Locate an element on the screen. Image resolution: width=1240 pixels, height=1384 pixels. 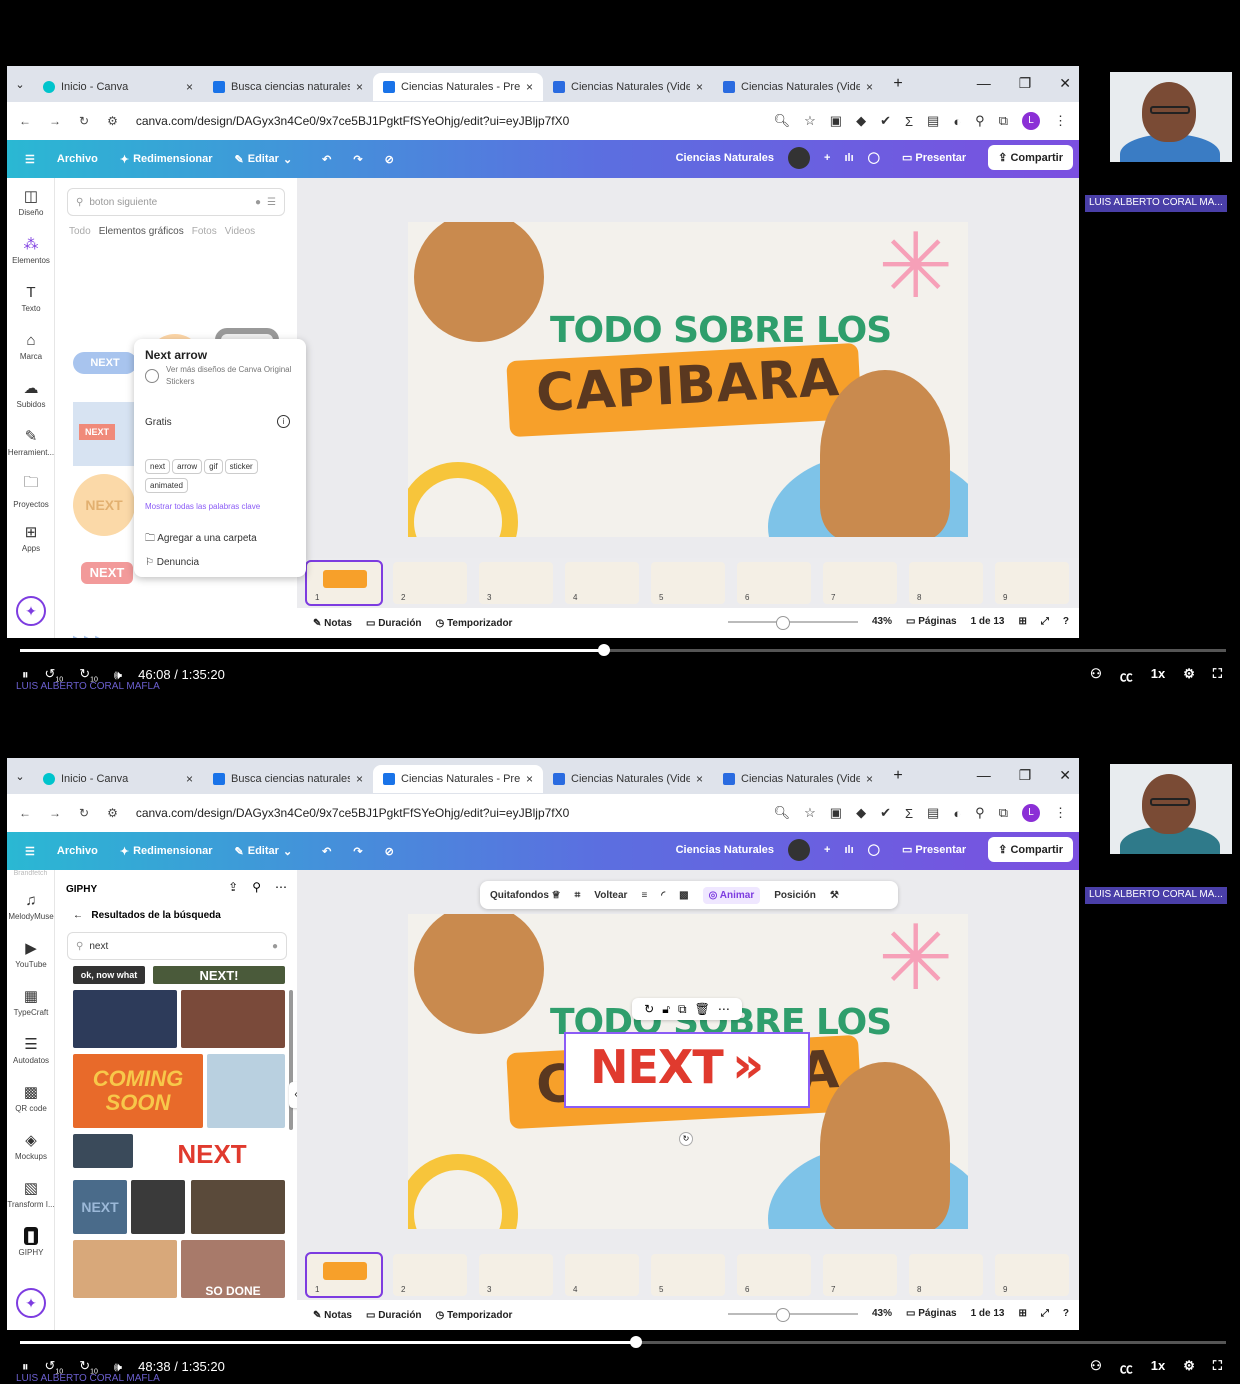
rail-text: T Texto is located at coordinates (31, 298).